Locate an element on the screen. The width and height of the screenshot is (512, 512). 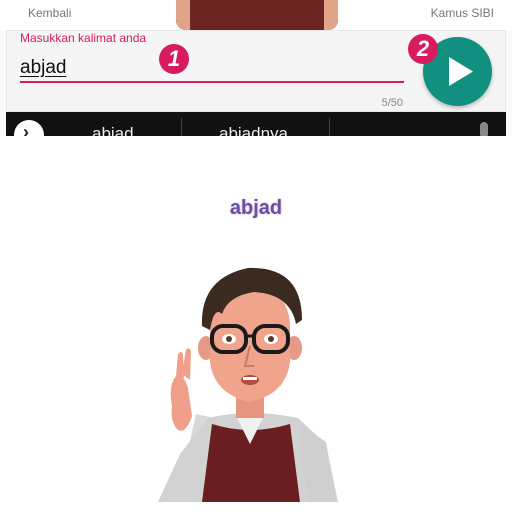
step-badge-2: 2 is located at coordinates (423, 49).